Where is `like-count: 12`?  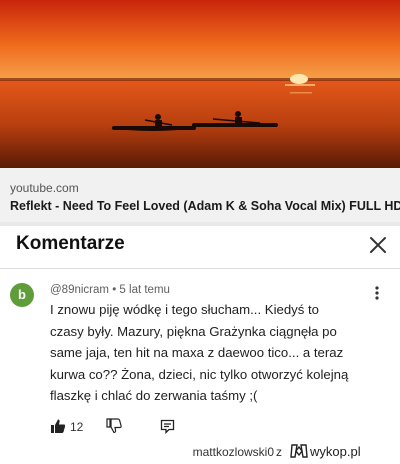 like-count: 12 is located at coordinates (77, 427).